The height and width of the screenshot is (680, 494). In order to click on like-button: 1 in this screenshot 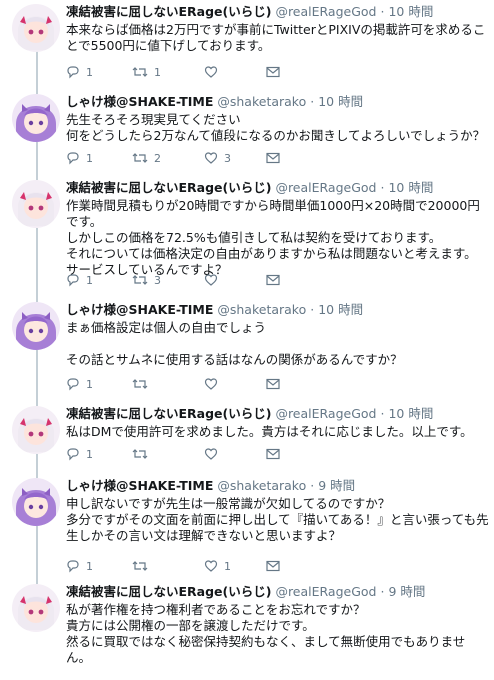, I will do `click(217, 566)`.